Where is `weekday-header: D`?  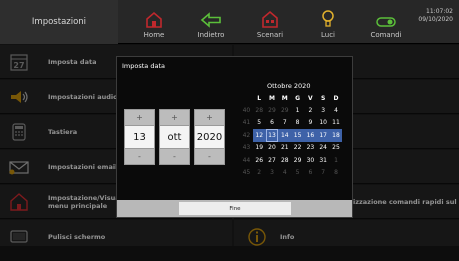
weekday-header: D is located at coordinates (336, 98).